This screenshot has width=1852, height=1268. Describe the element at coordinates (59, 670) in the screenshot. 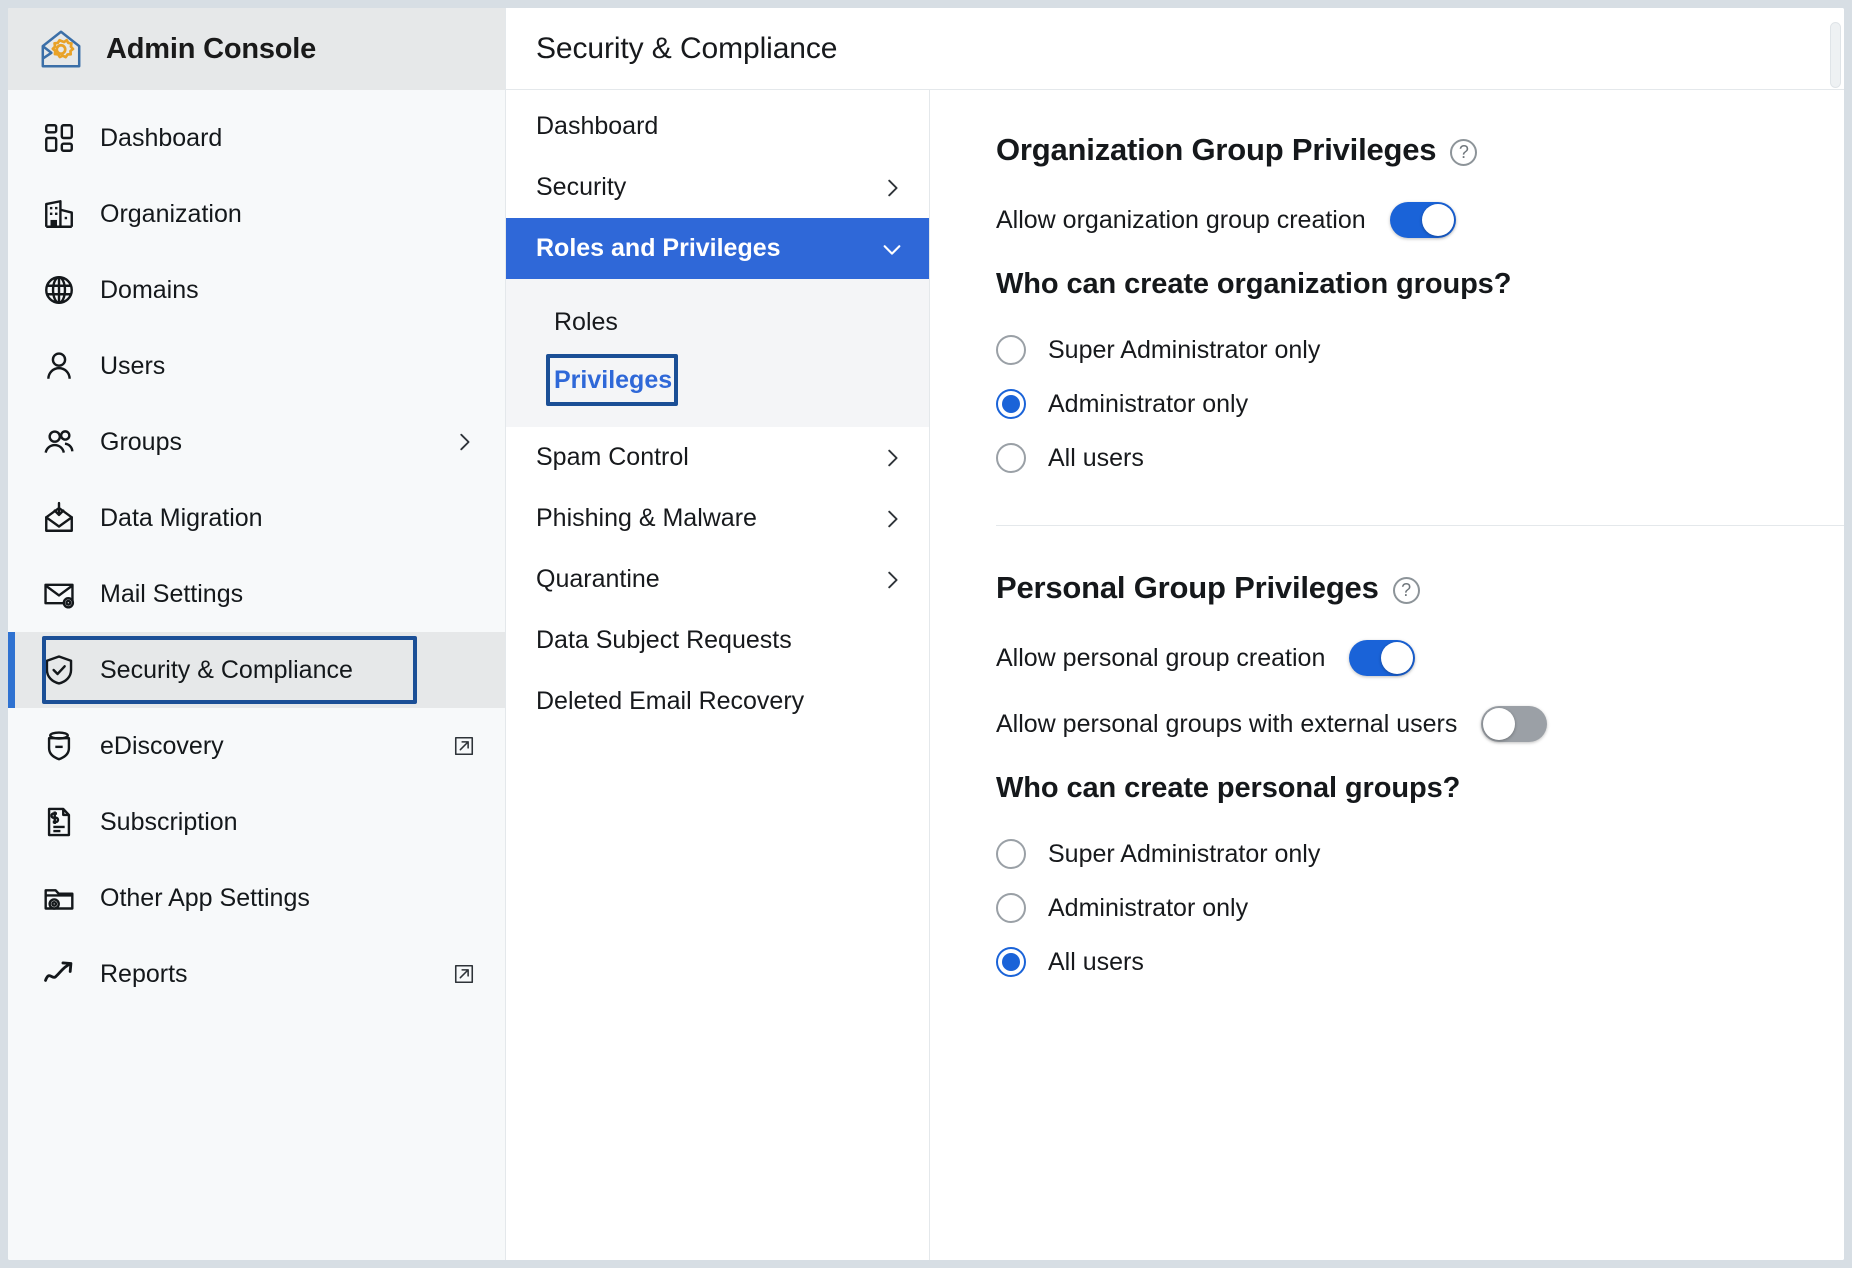

I see `shield-check-icon` at that location.